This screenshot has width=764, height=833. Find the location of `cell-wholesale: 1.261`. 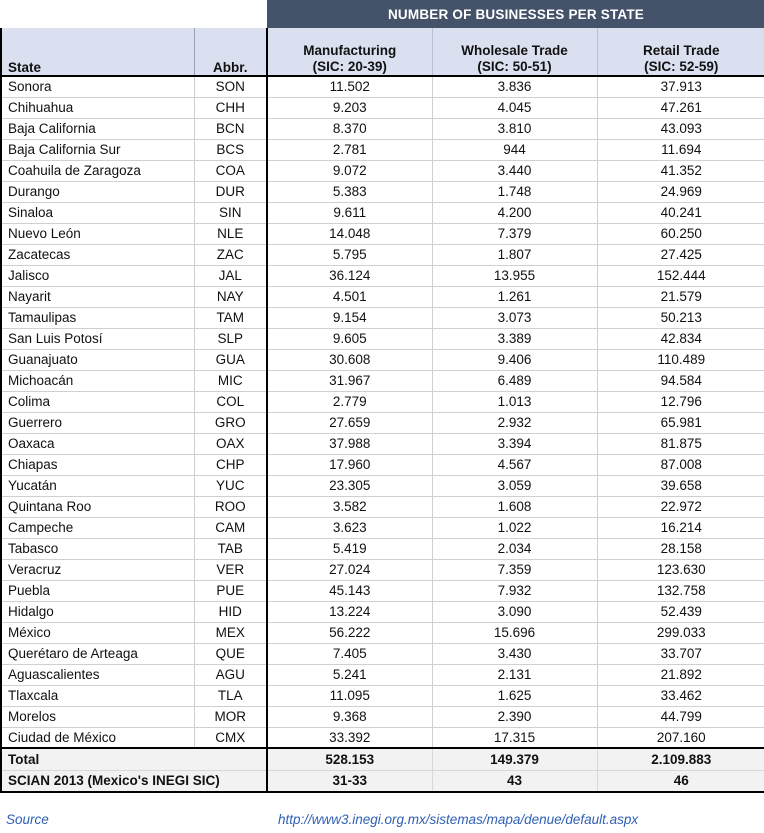

cell-wholesale: 1.261 is located at coordinates (515, 297).